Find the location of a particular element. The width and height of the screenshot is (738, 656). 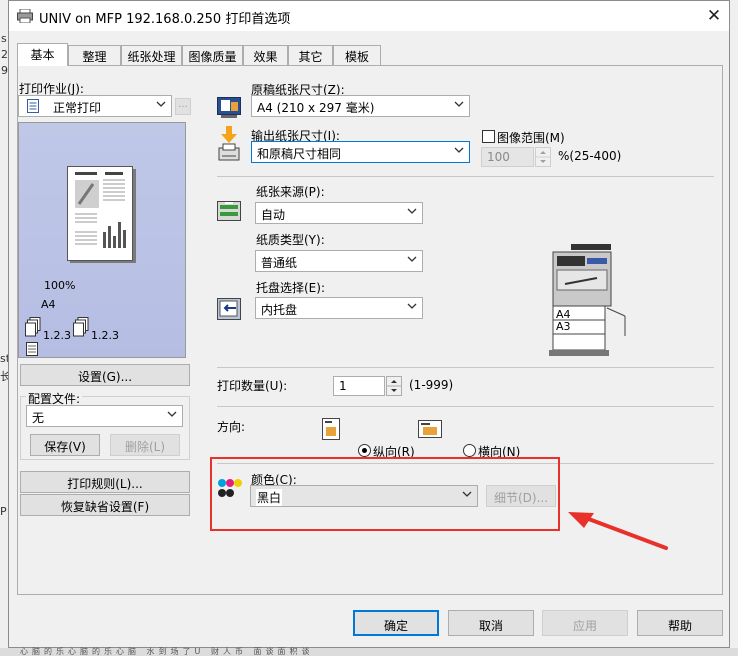

output-size-select: 和原稿尺寸相同 is located at coordinates (360, 152).